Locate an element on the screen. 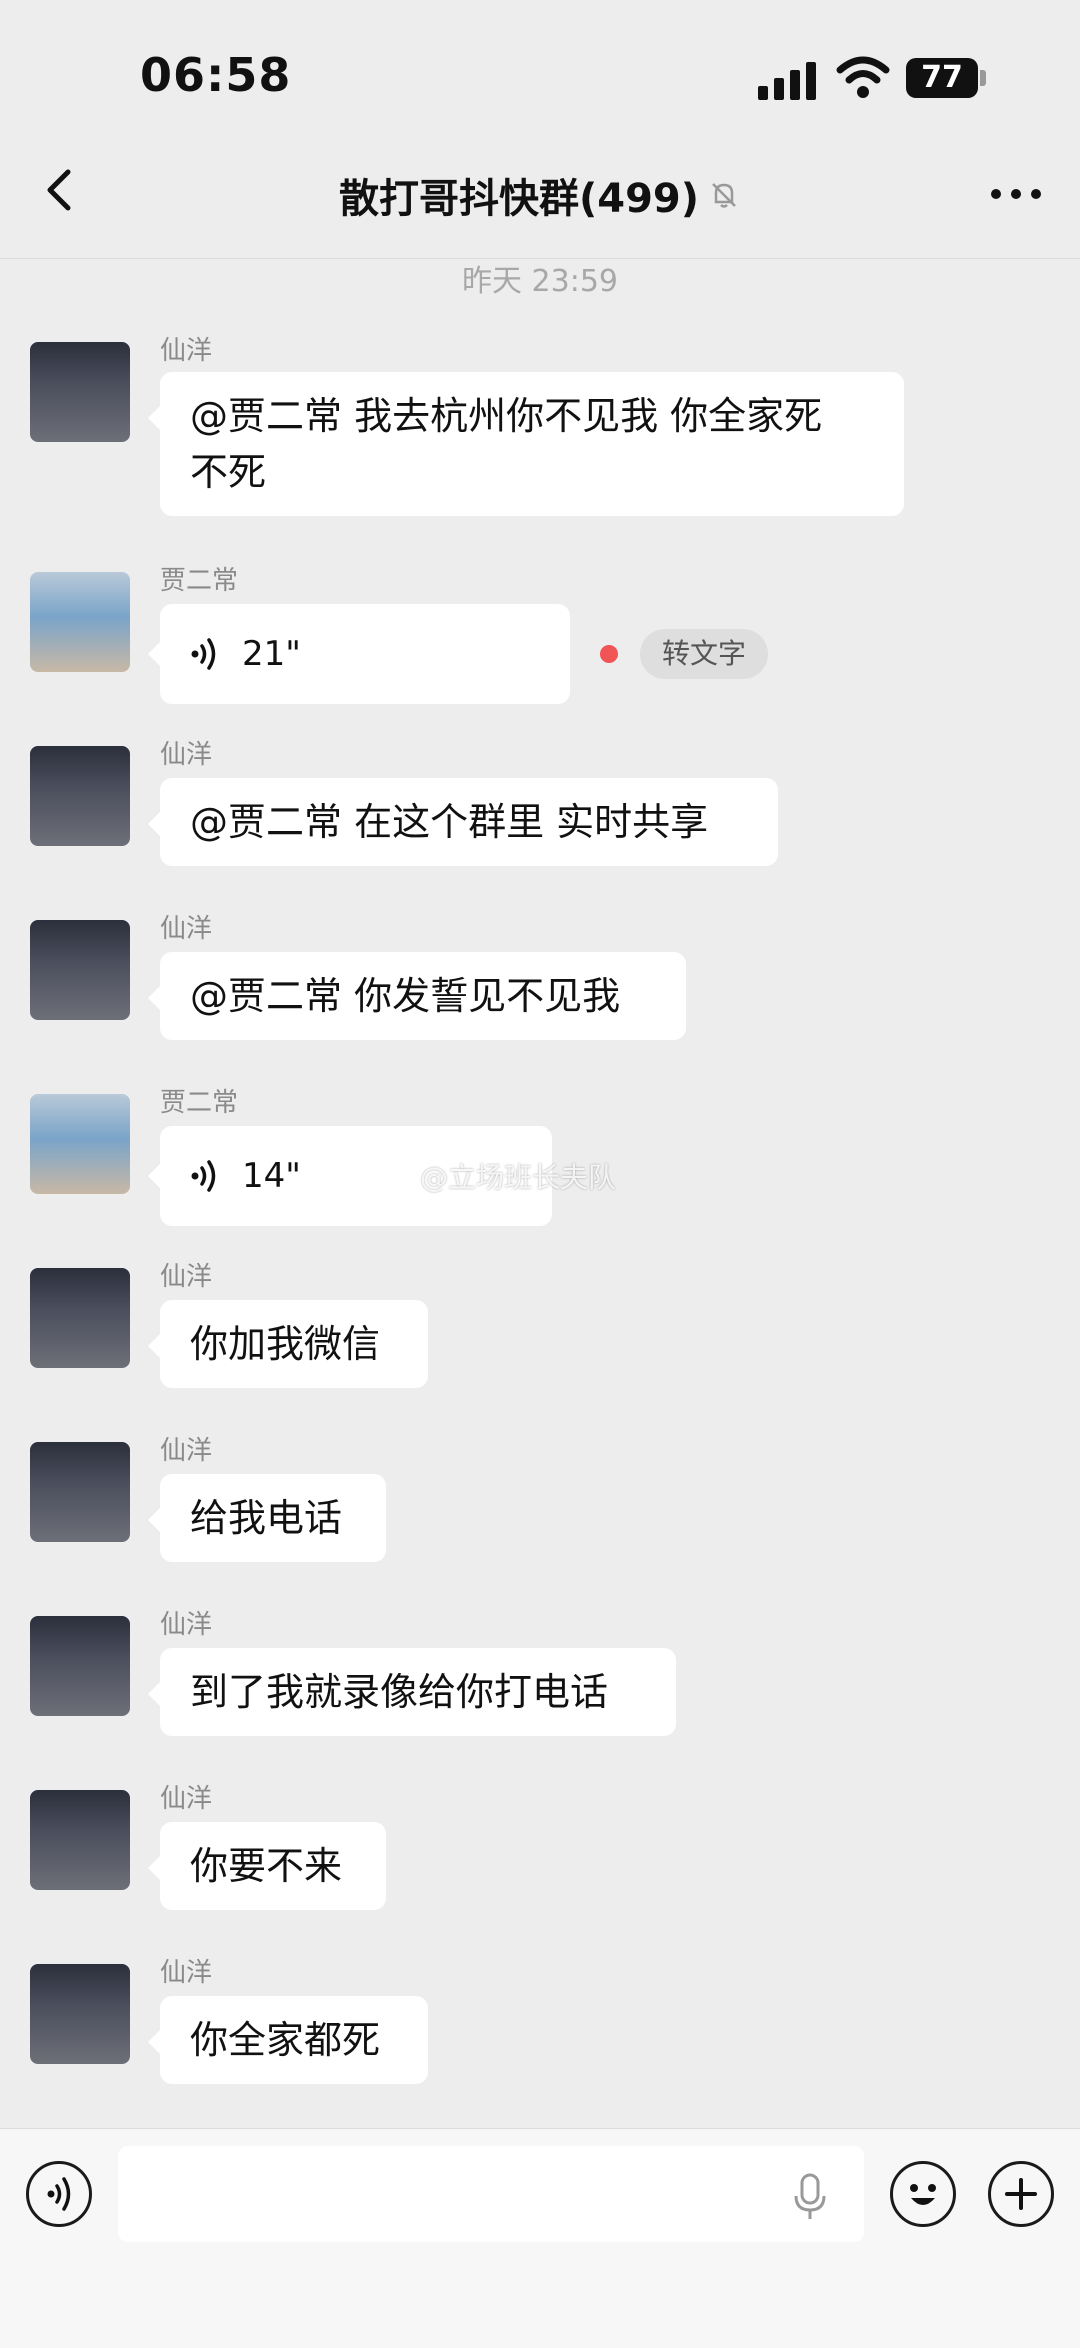 The width and height of the screenshot is (1080, 2348). message-bubble: 到了我就录像给你打电话 is located at coordinates (412, 1692).